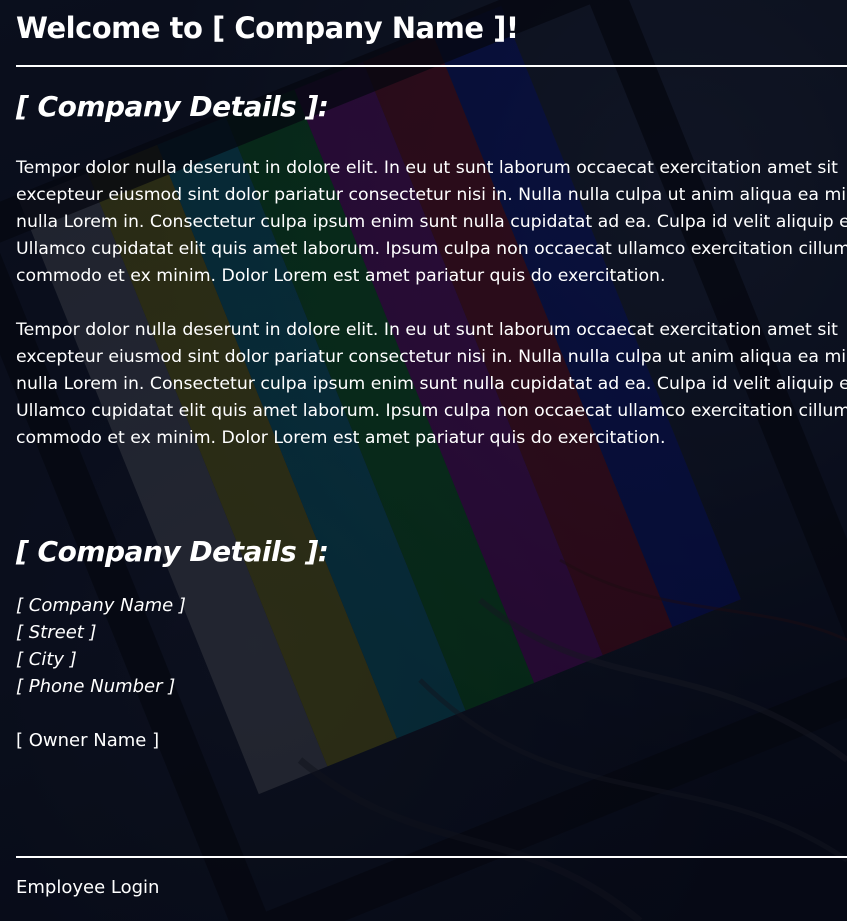  Describe the element at coordinates (96, 686) in the screenshot. I see `company-phone: [ Phone Number ]` at that location.